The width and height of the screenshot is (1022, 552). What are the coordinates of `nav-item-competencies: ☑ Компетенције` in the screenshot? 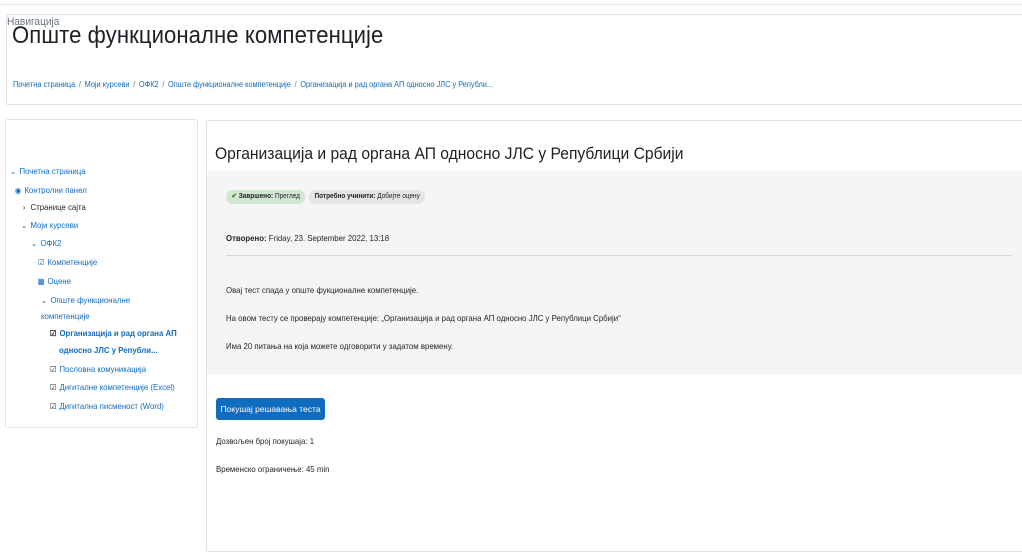 It's located at (67, 262).